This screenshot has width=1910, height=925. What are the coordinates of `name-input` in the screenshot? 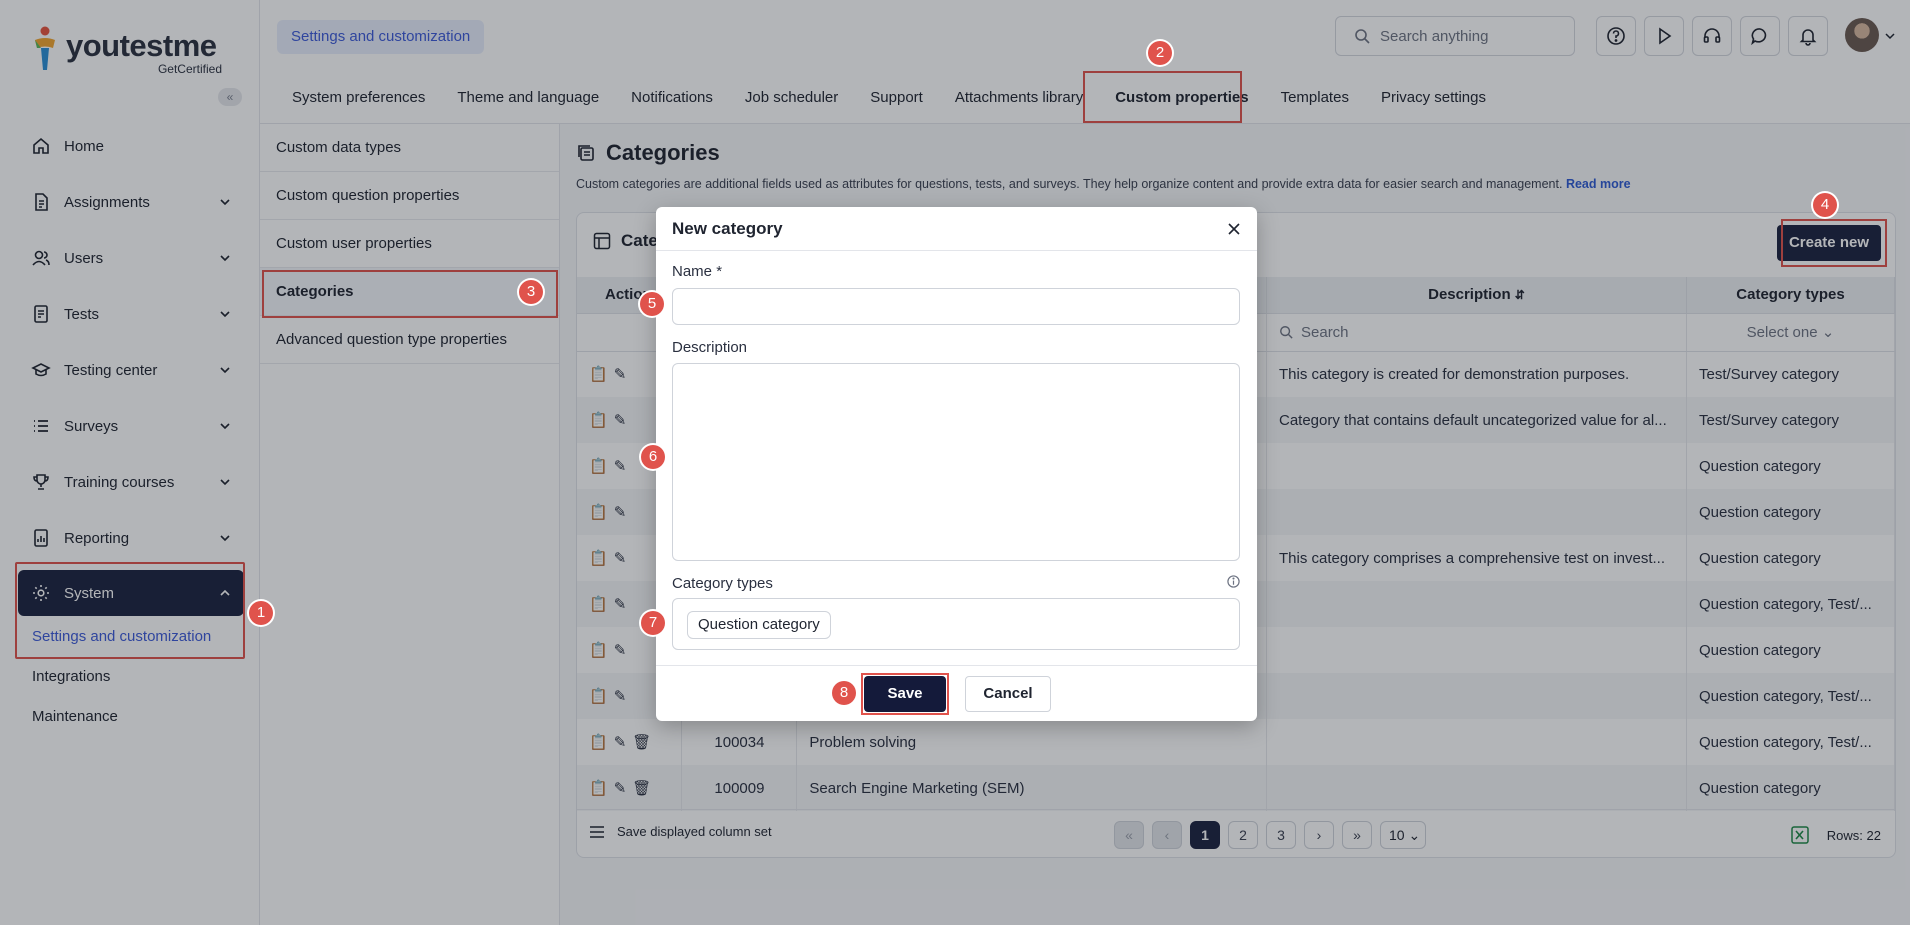 It's located at (956, 306).